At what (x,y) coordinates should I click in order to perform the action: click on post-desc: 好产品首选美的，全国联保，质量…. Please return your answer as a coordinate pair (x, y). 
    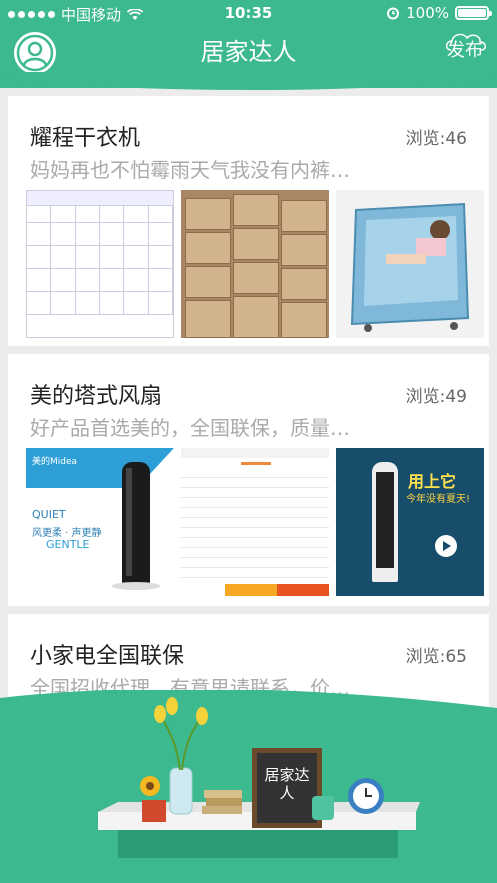
    Looking at the image, I should click on (190, 428).